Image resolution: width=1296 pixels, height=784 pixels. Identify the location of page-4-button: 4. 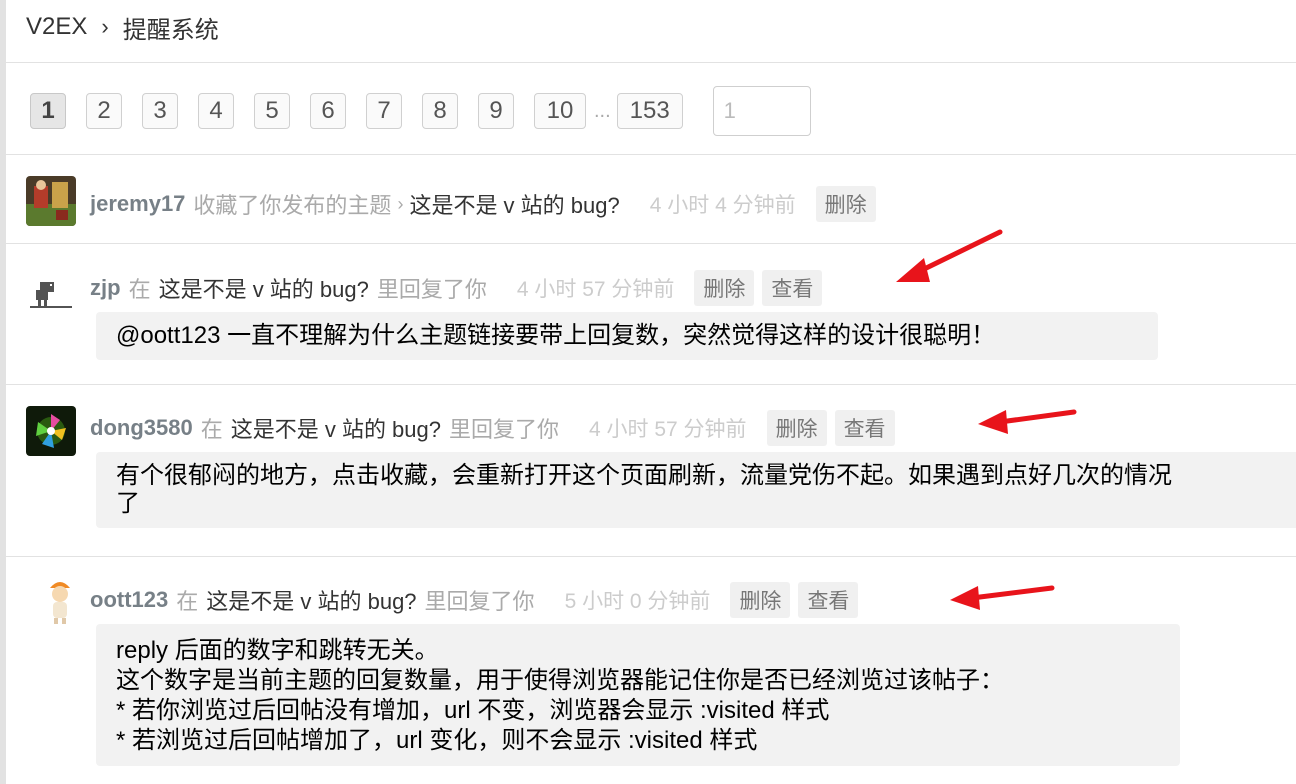
(216, 111).